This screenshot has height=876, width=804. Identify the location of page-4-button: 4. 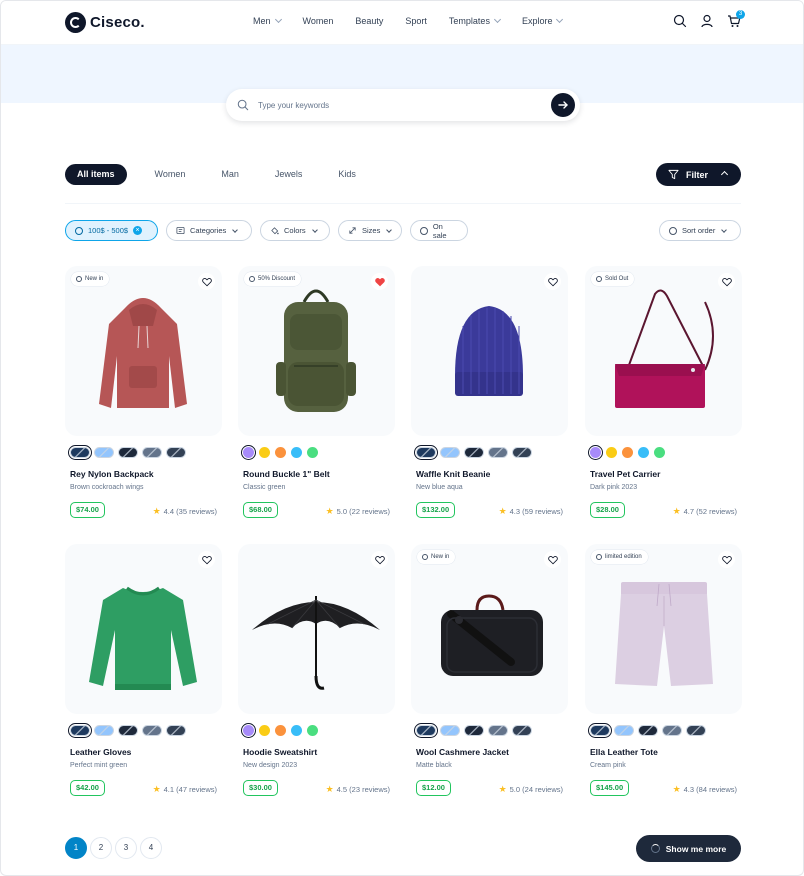
(151, 848).